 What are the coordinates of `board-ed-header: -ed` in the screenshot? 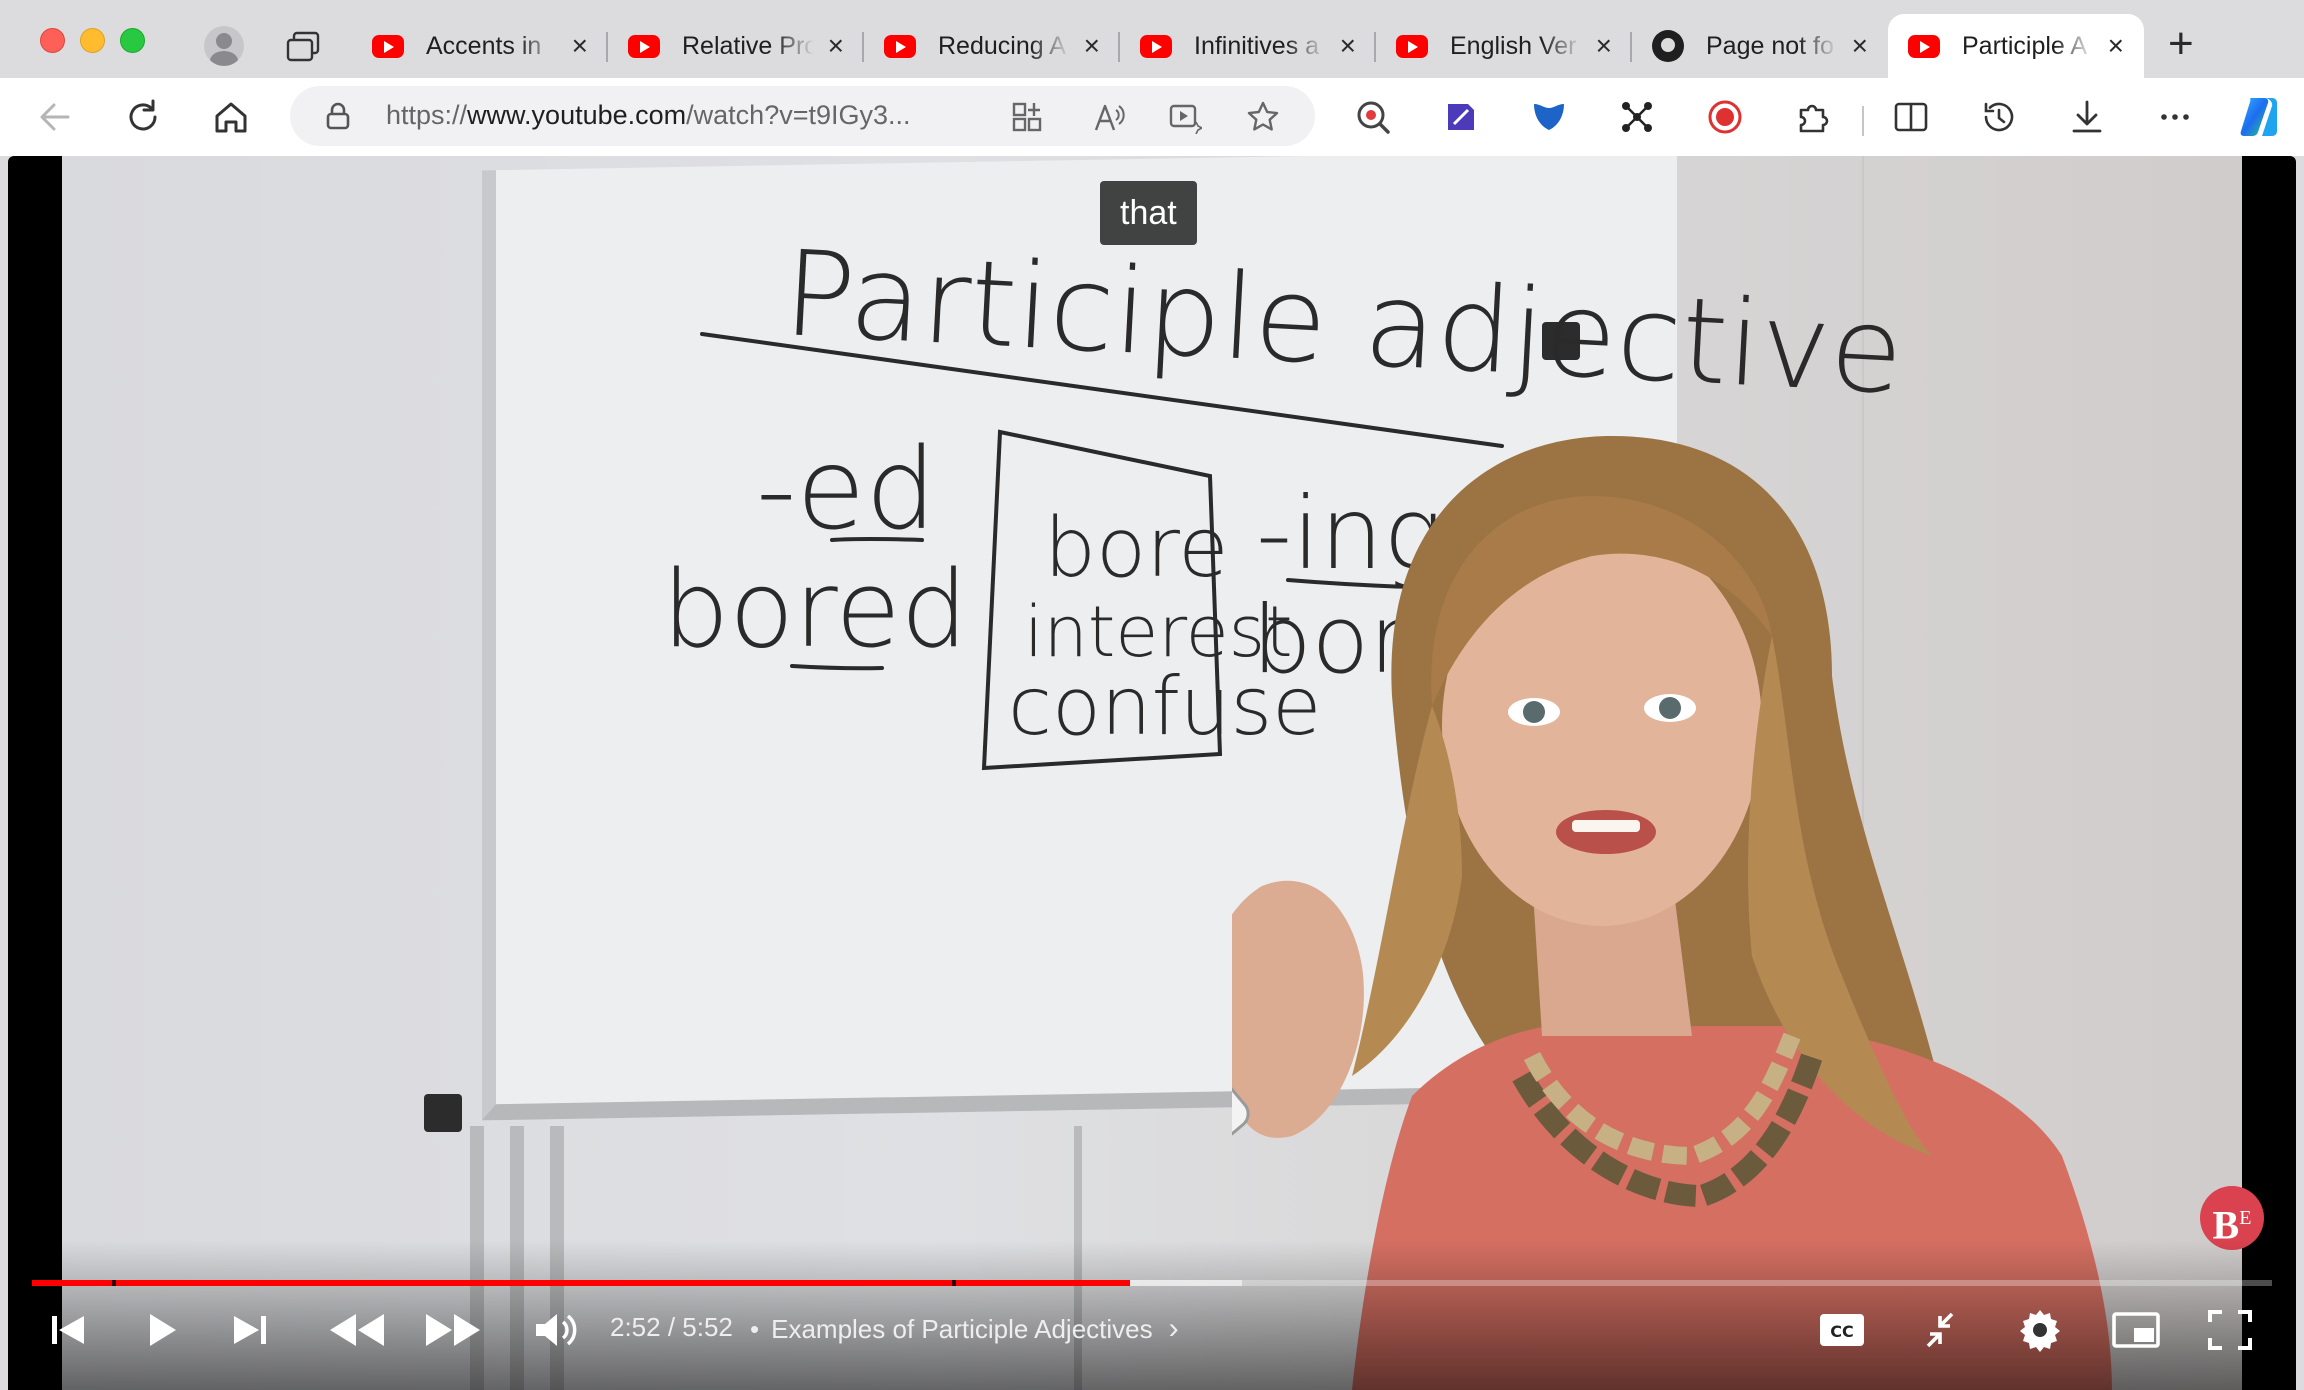 It's located at (846, 490).